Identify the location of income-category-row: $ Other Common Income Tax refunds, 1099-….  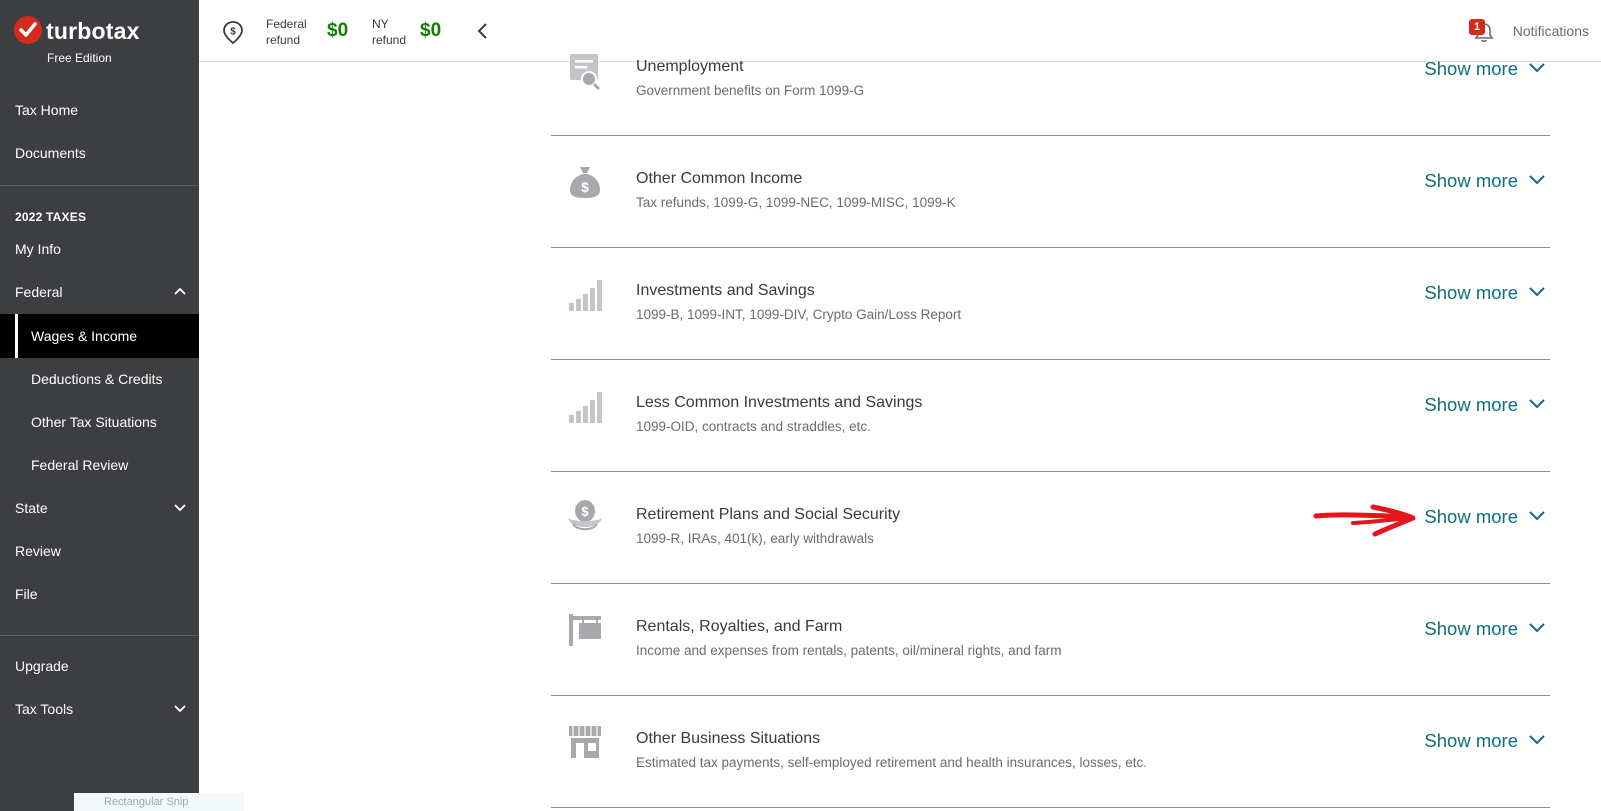
(1050, 192).